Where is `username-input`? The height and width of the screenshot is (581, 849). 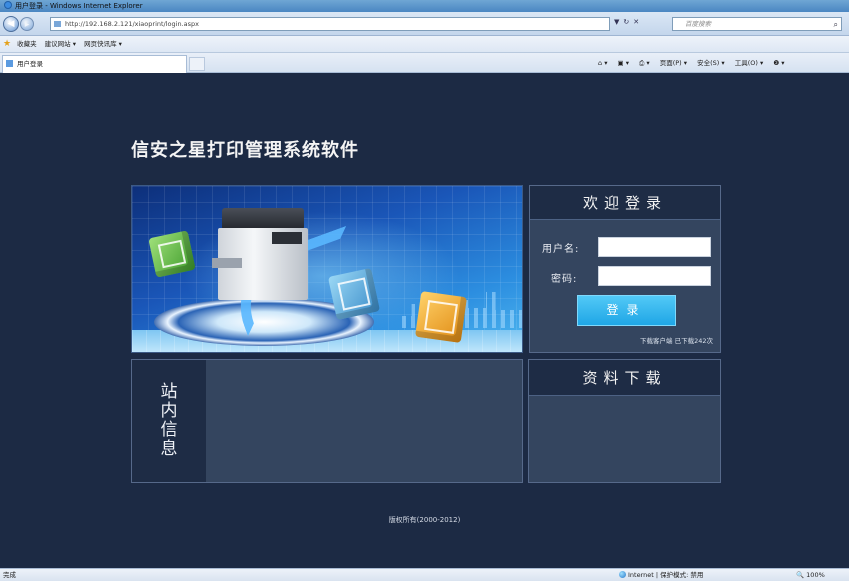
username-input is located at coordinates (654, 247).